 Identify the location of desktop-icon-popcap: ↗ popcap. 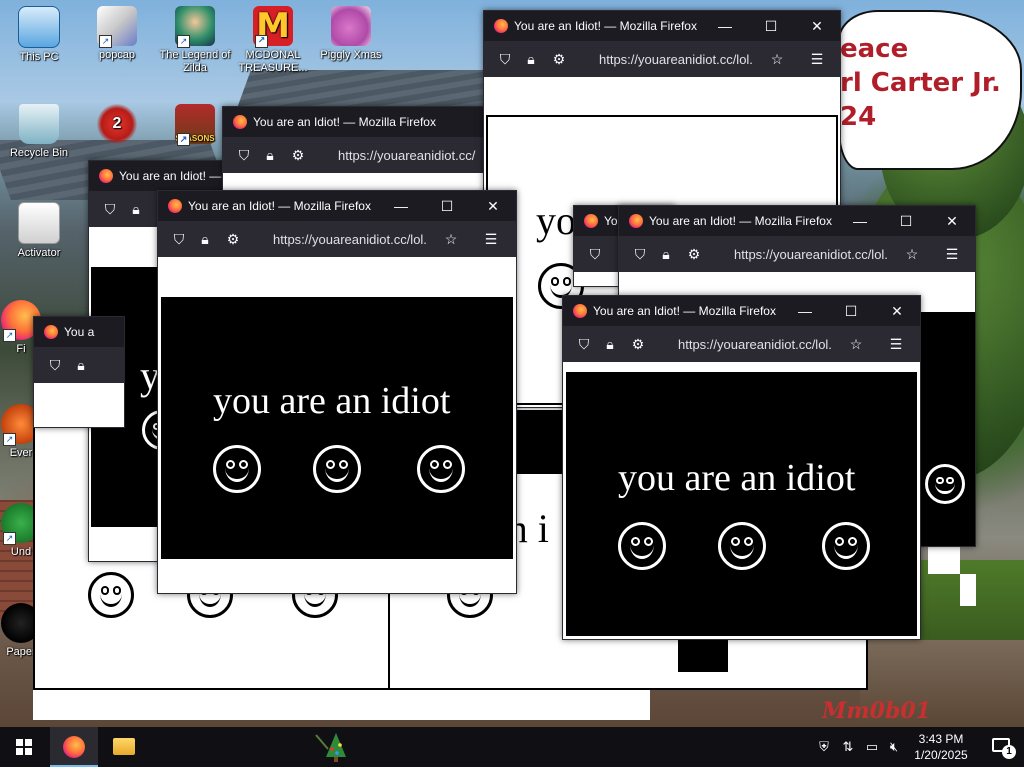
(117, 34).